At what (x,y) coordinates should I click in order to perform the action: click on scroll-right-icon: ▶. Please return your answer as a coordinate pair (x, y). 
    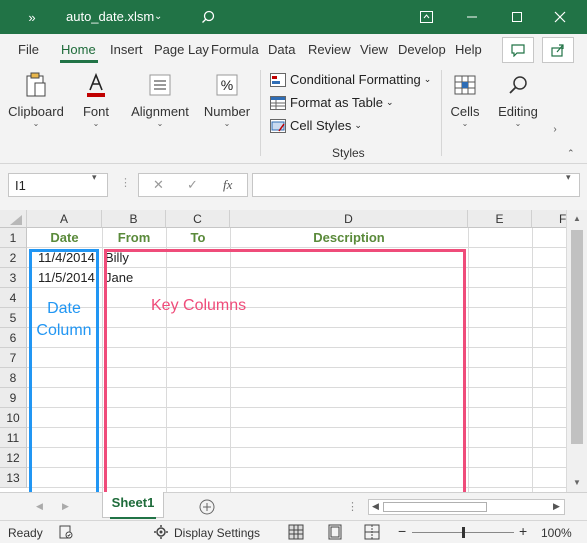
    Looking at the image, I should click on (556, 506).